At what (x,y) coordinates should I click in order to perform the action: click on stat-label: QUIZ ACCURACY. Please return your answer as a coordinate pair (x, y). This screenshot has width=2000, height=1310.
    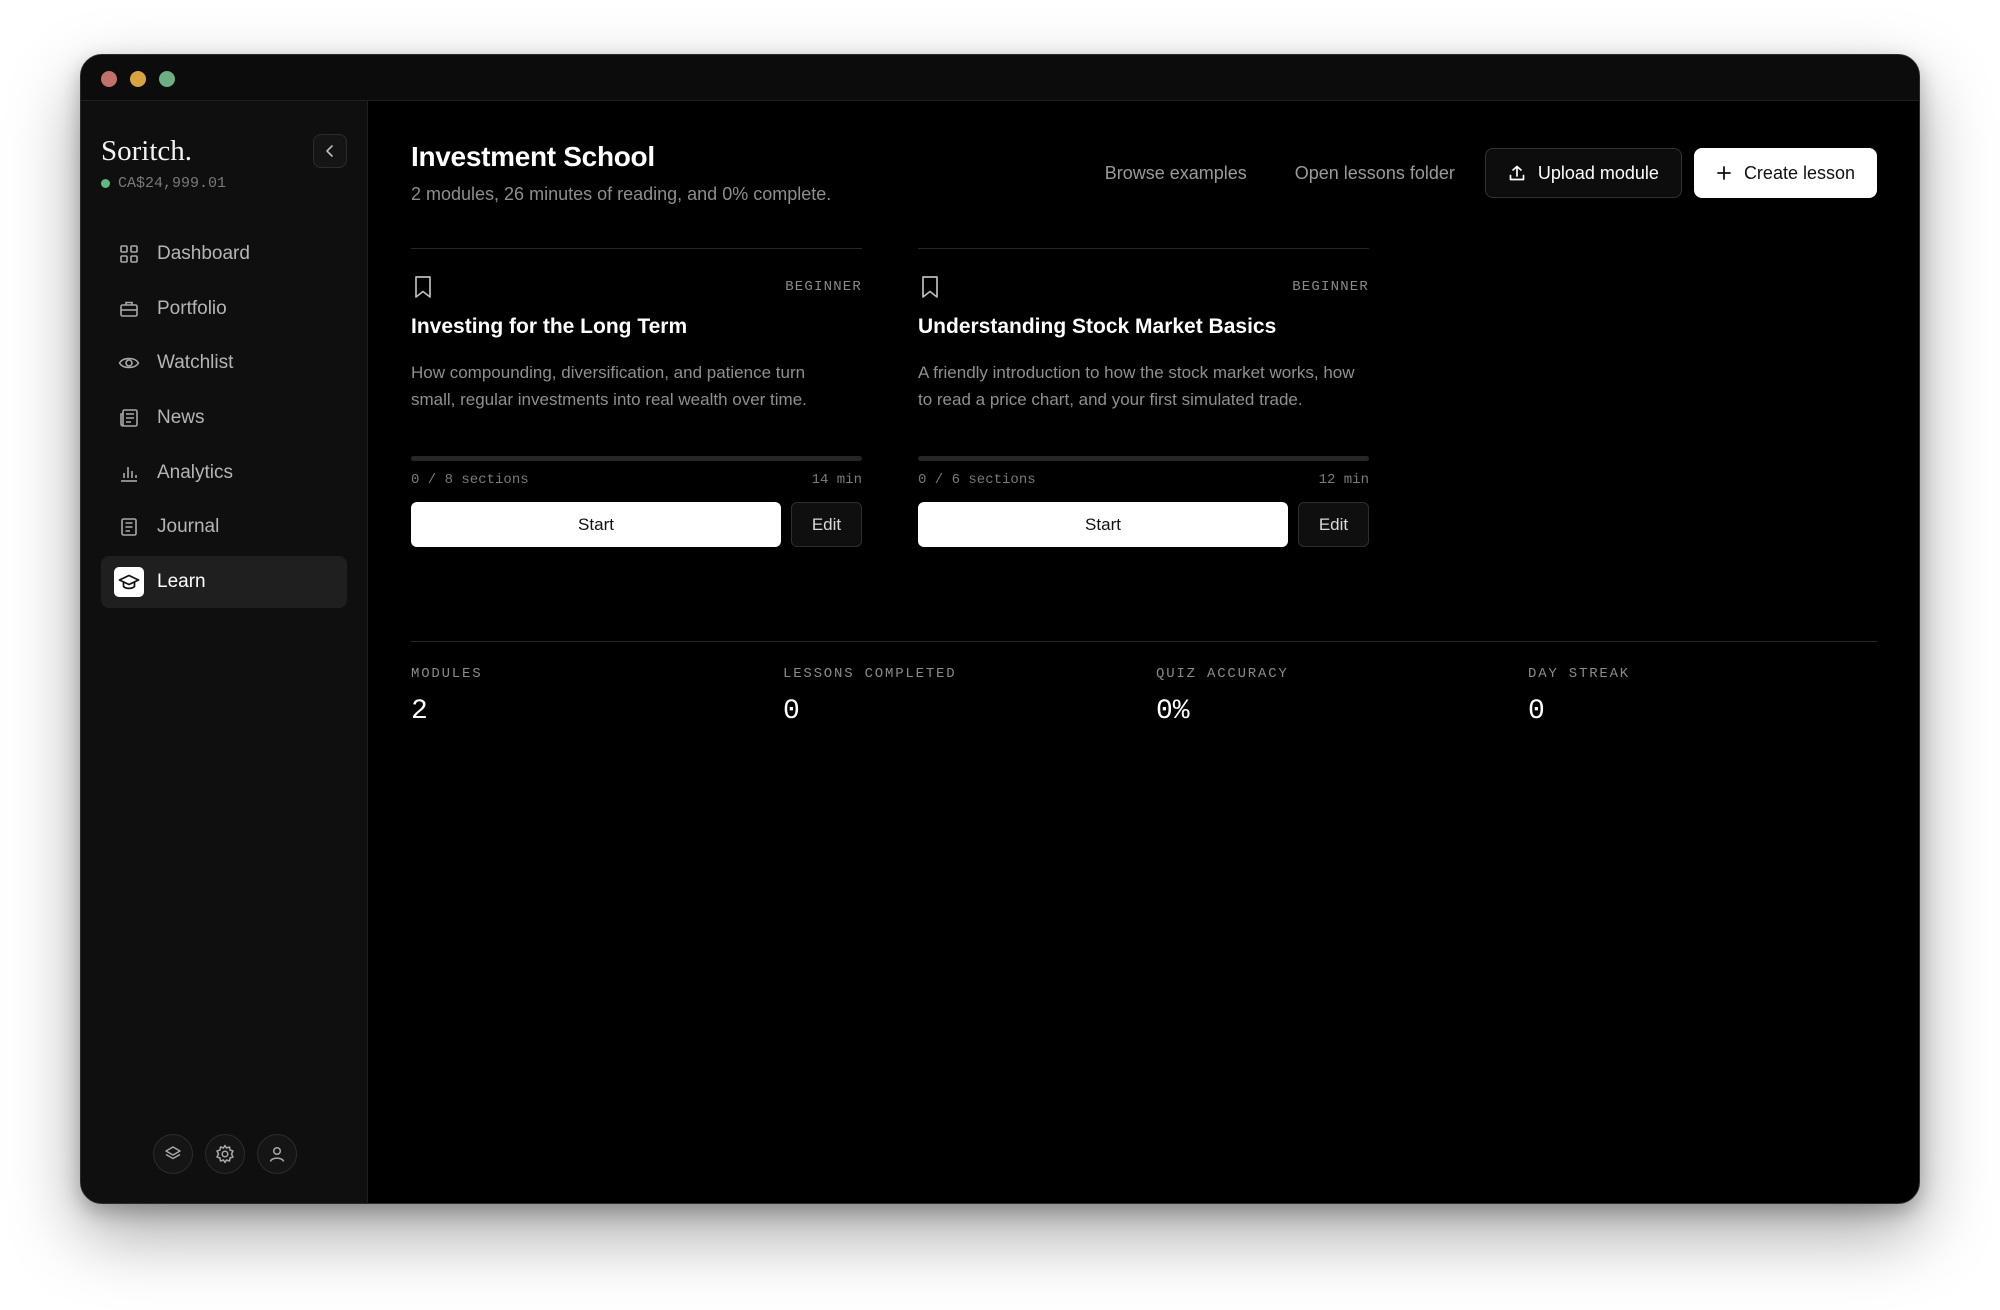
    Looking at the image, I should click on (1222, 674).